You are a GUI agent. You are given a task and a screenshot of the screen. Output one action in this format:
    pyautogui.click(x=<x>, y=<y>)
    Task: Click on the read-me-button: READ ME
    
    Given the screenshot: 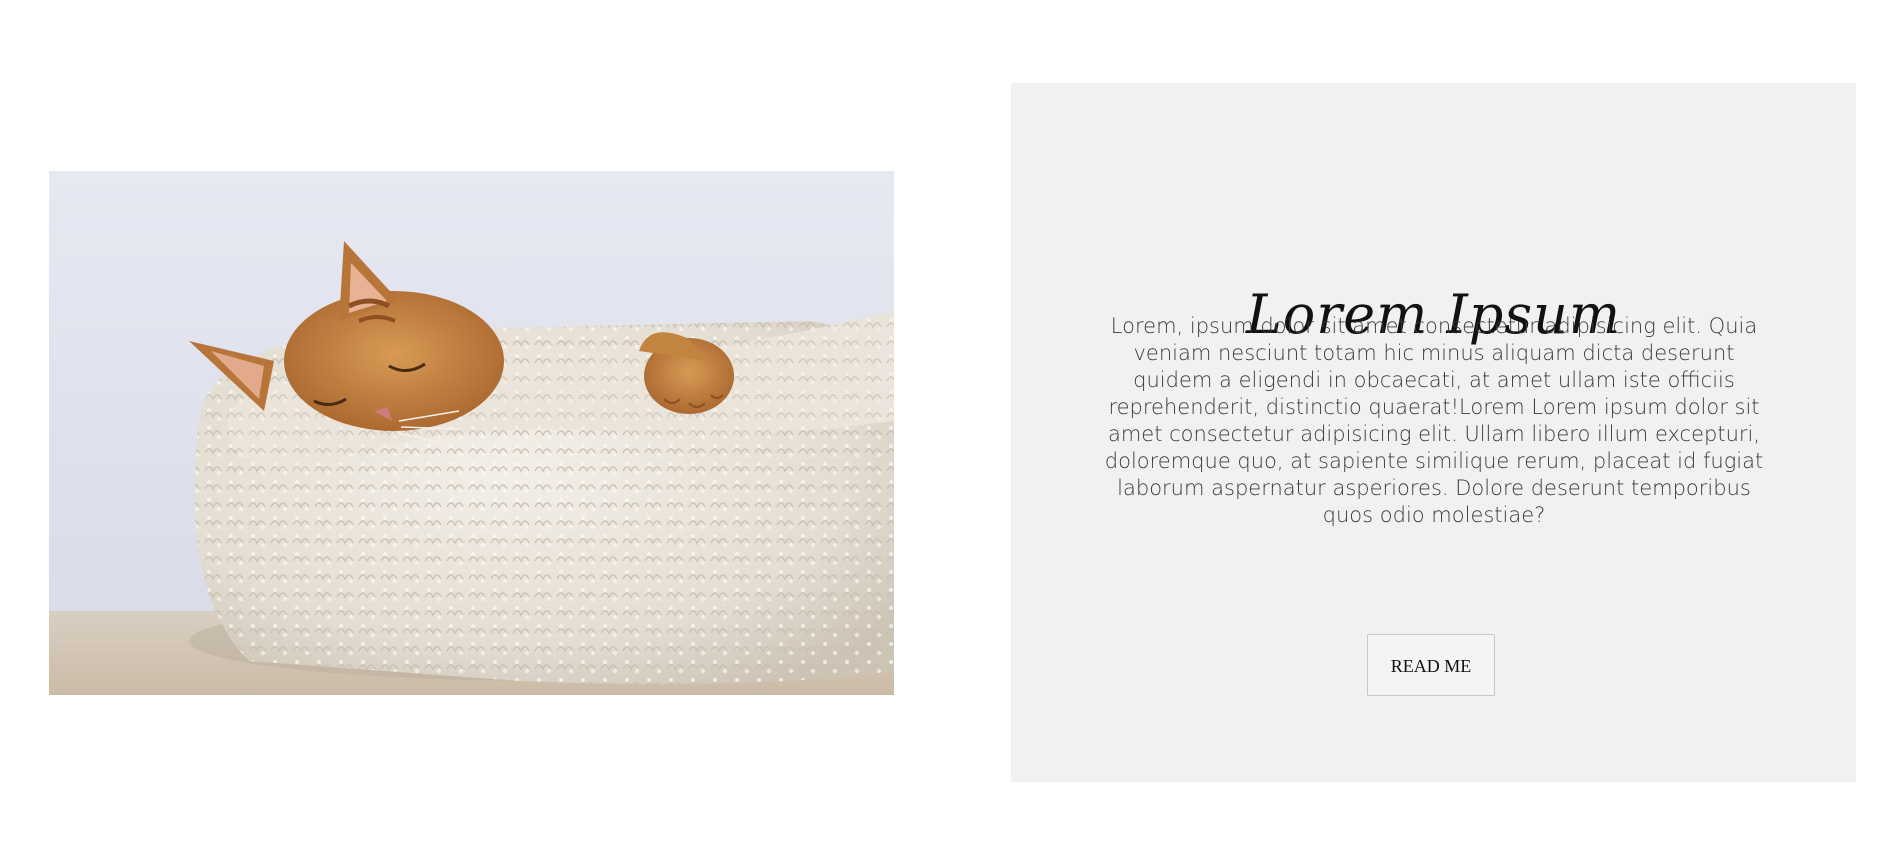 What is the action you would take?
    pyautogui.click(x=1431, y=665)
    